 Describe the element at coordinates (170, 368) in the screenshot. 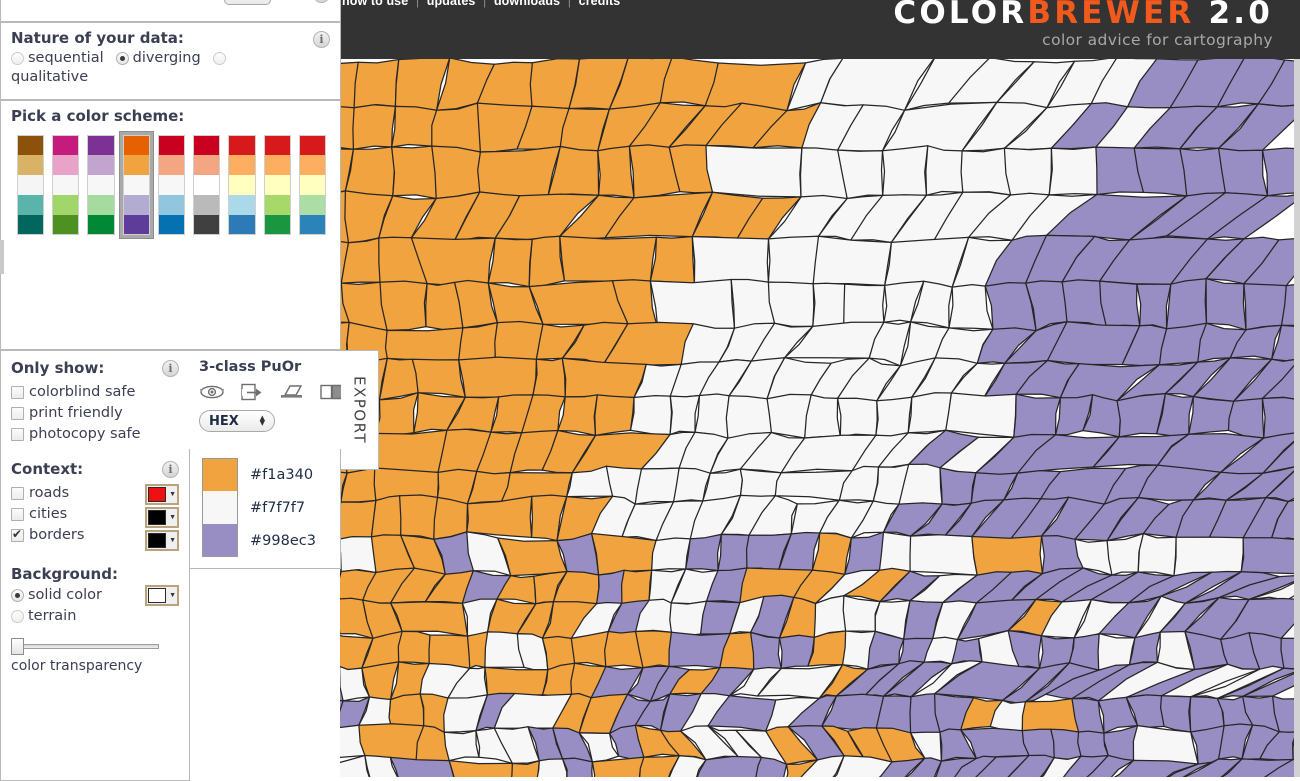

I see `info-icon-only-show: i` at that location.